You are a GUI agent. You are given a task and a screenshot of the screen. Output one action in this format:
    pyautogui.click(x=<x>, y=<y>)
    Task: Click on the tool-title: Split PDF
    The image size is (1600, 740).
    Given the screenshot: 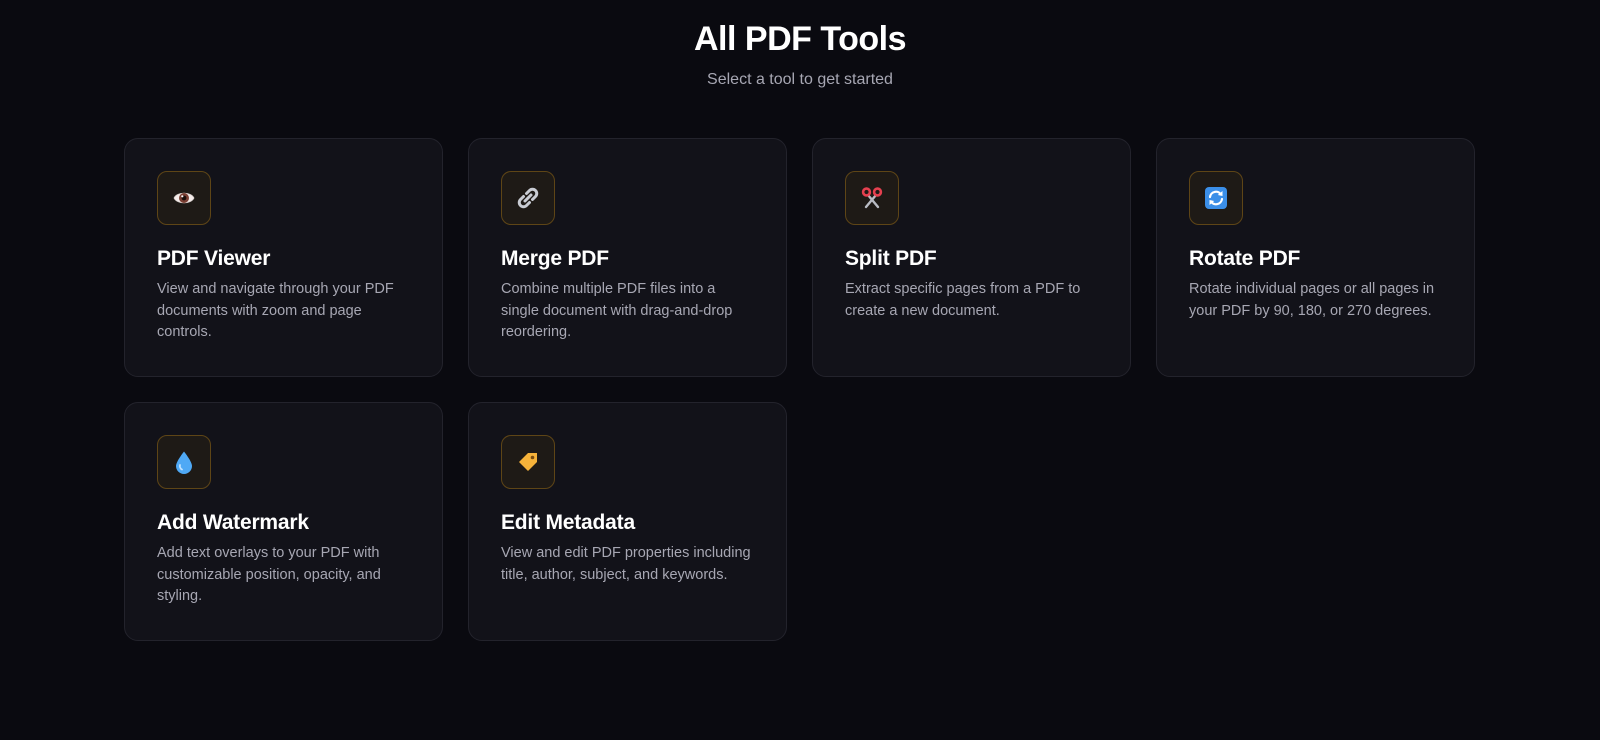 What is the action you would take?
    pyautogui.click(x=891, y=258)
    